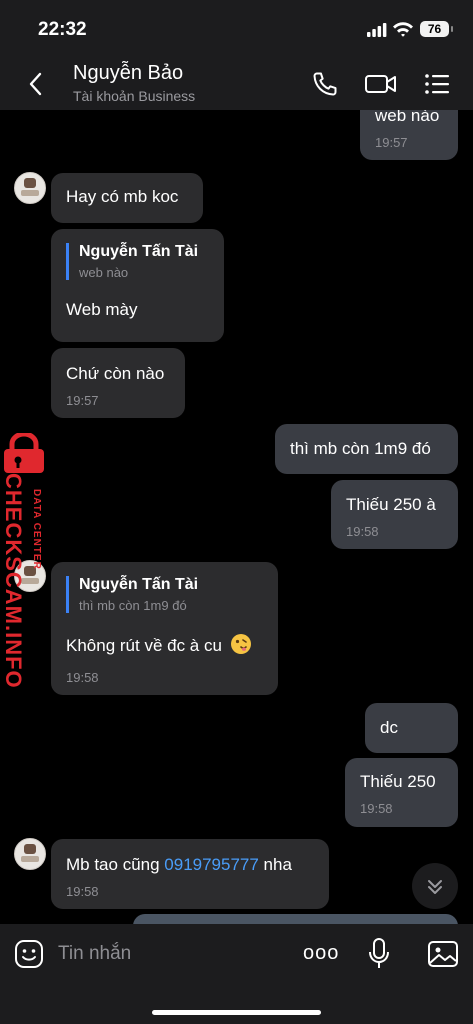 Image resolution: width=473 pixels, height=1024 pixels. What do you see at coordinates (13, 581) in the screenshot?
I see `watermark-brand: CHECKSCAM.INFO` at bounding box center [13, 581].